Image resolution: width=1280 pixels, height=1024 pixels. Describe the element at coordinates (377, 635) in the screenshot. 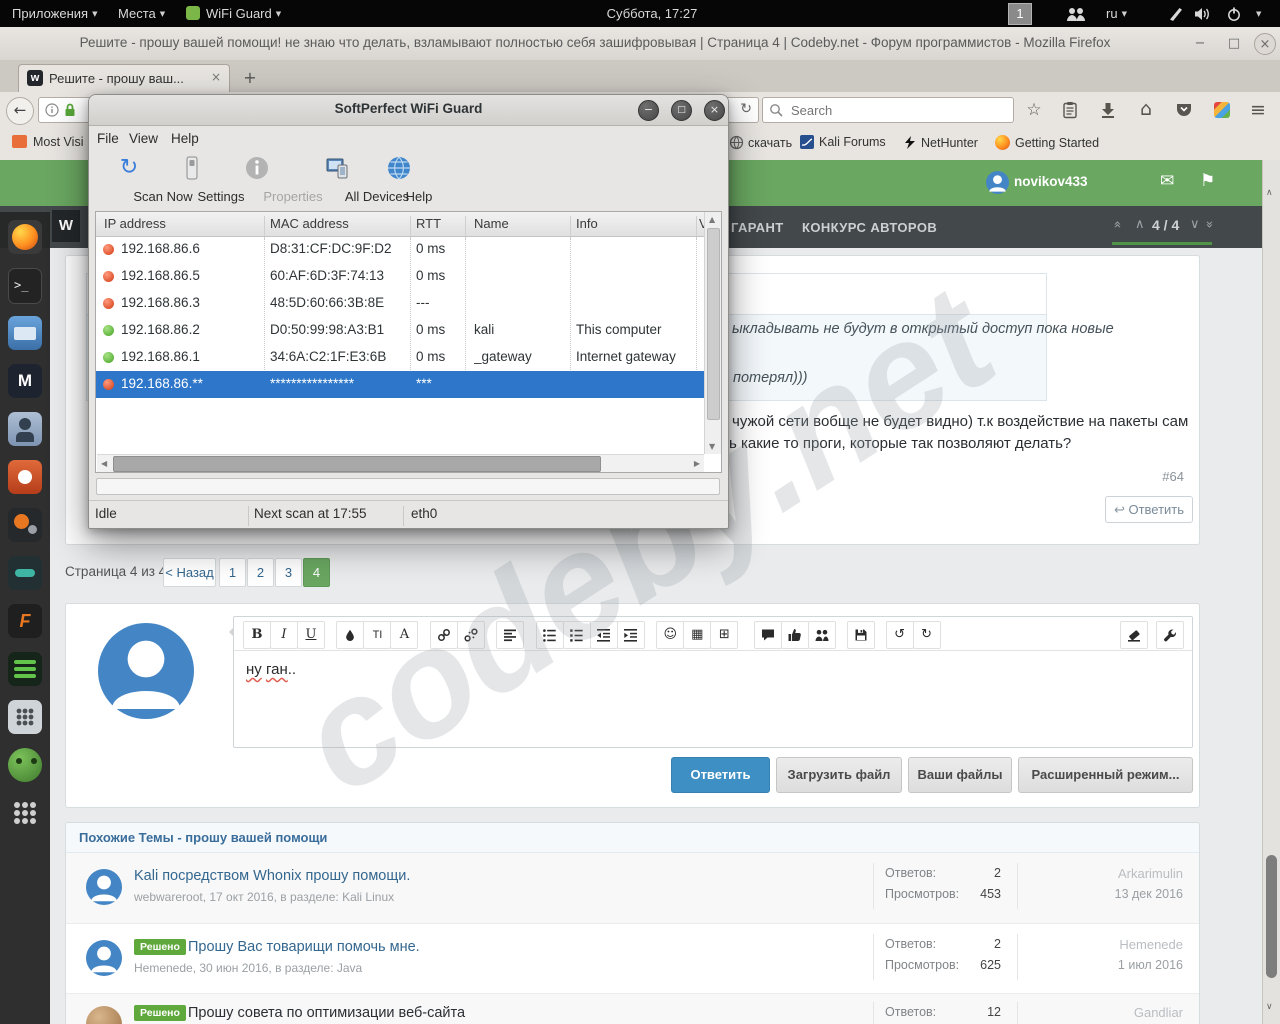

I see `font-size-icon: TI` at that location.